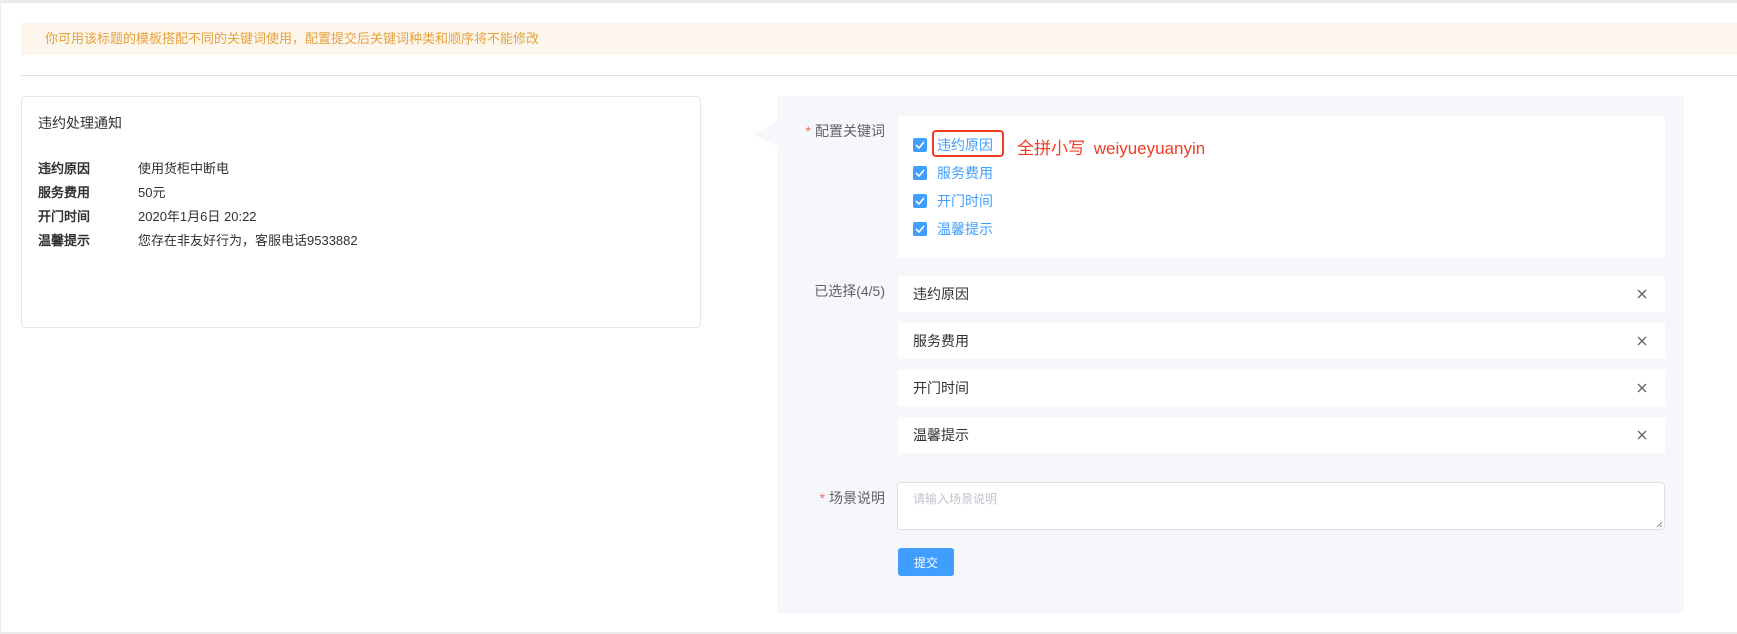 The image size is (1737, 634). I want to click on window-top-border, so click(868, 1).